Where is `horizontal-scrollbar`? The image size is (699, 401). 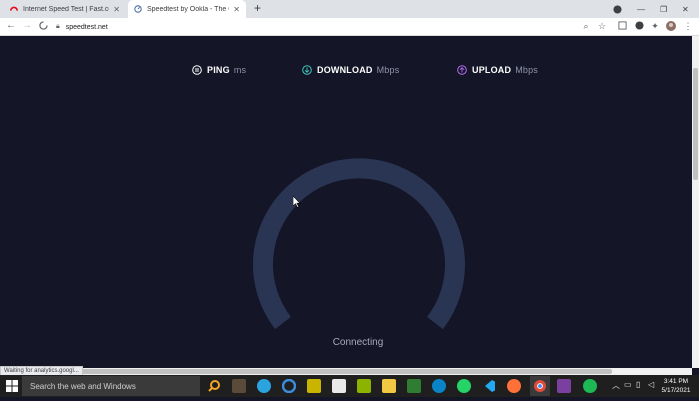 horizontal-scrollbar is located at coordinates (346, 371).